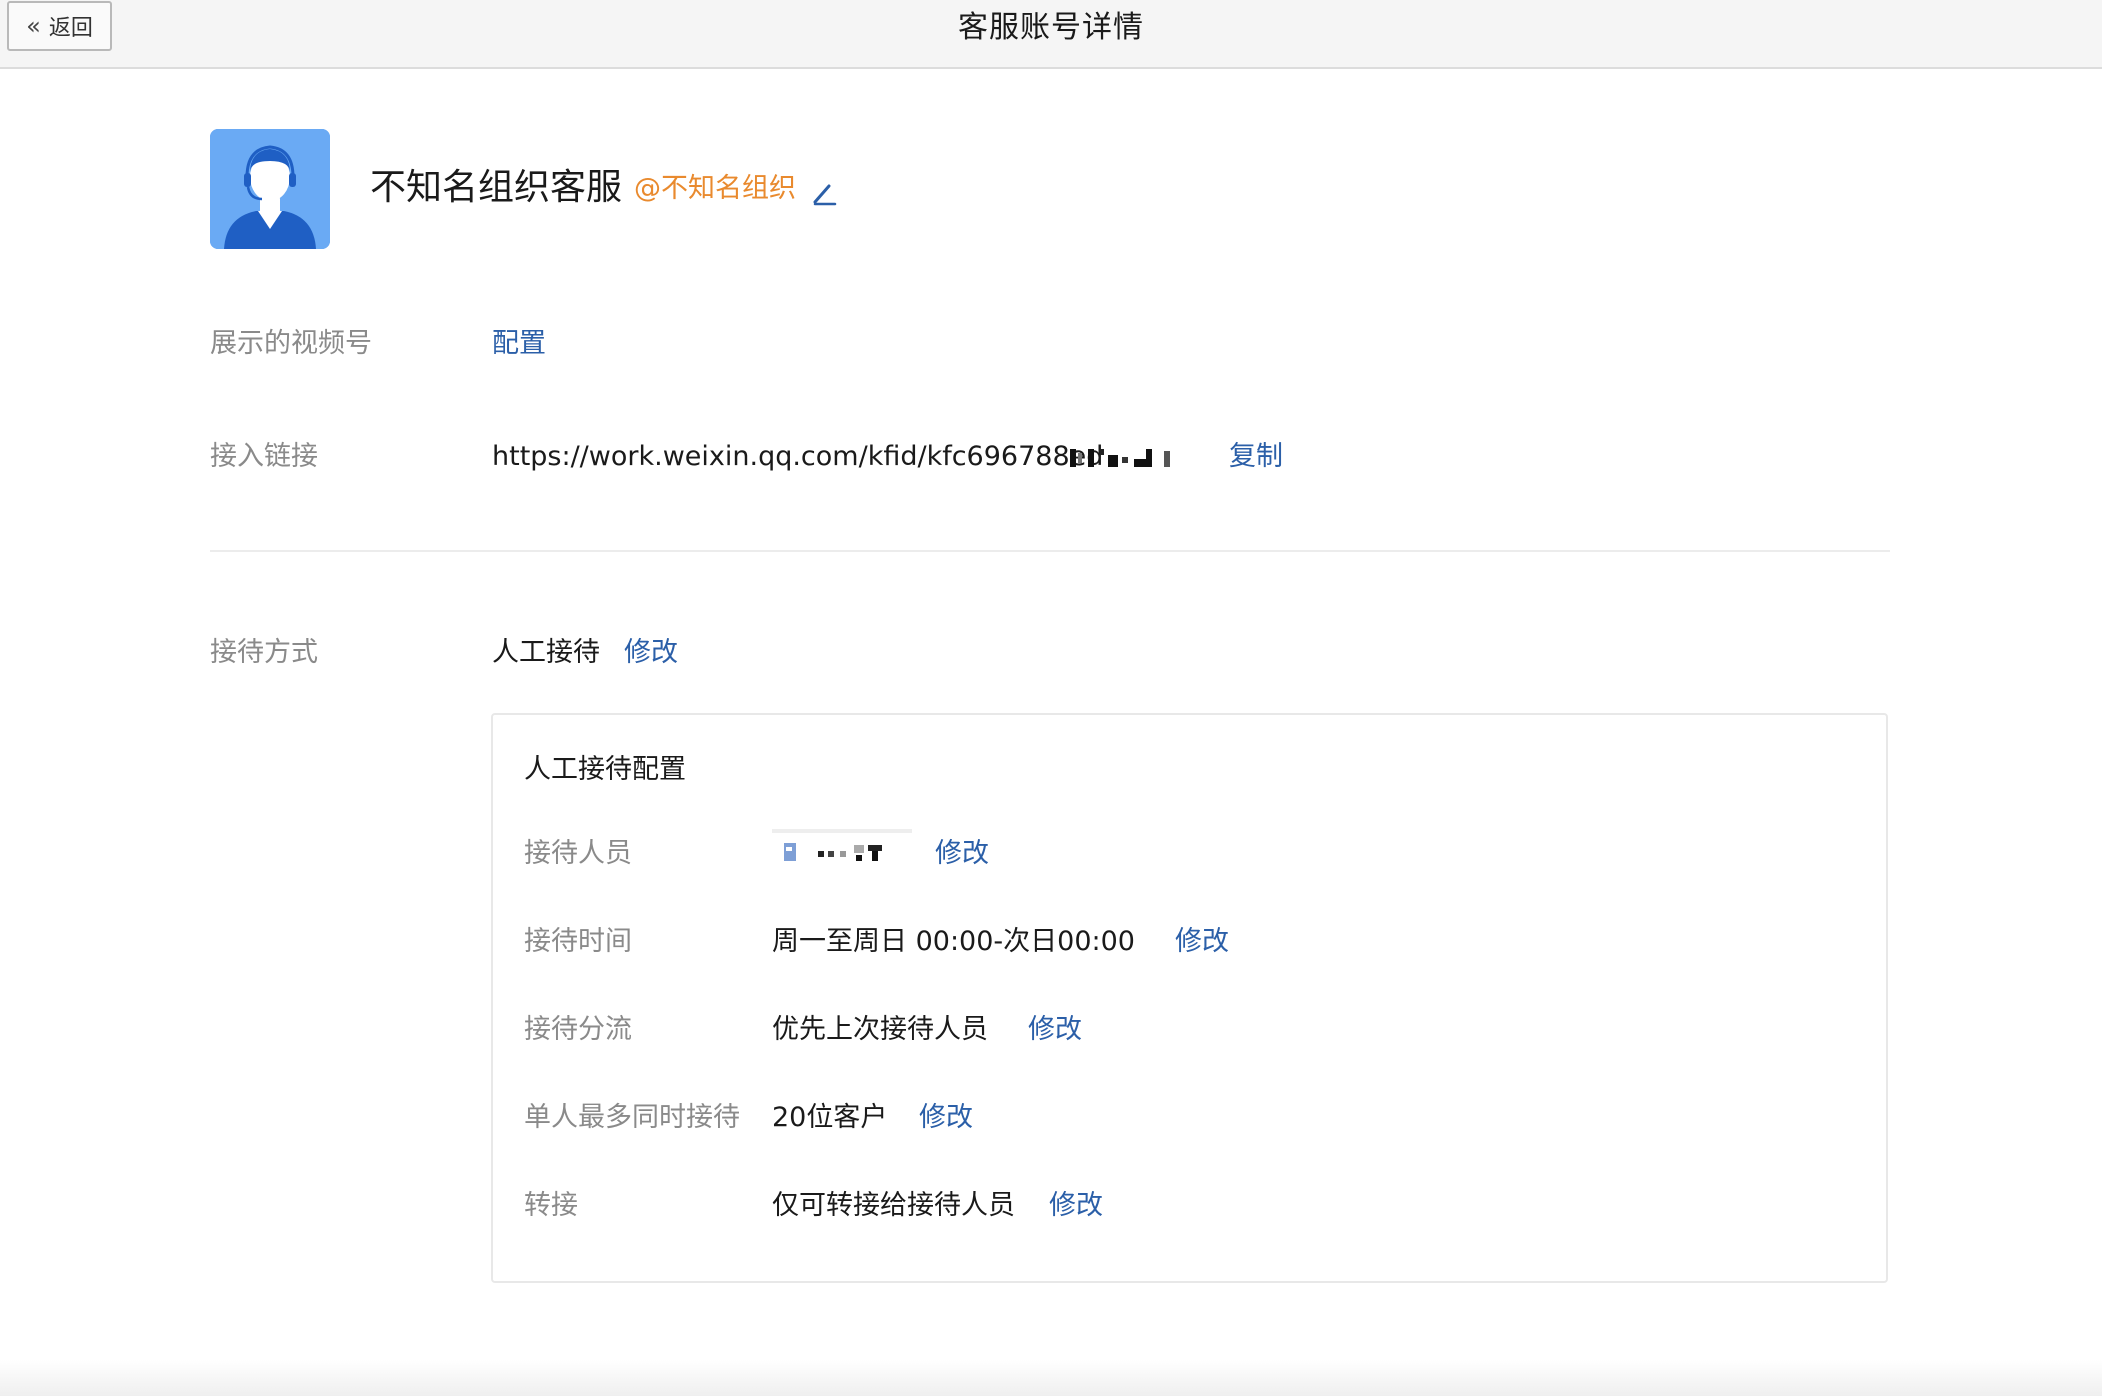 The height and width of the screenshot is (1396, 2102). What do you see at coordinates (1050, 551) in the screenshot?
I see `section-divider` at bounding box center [1050, 551].